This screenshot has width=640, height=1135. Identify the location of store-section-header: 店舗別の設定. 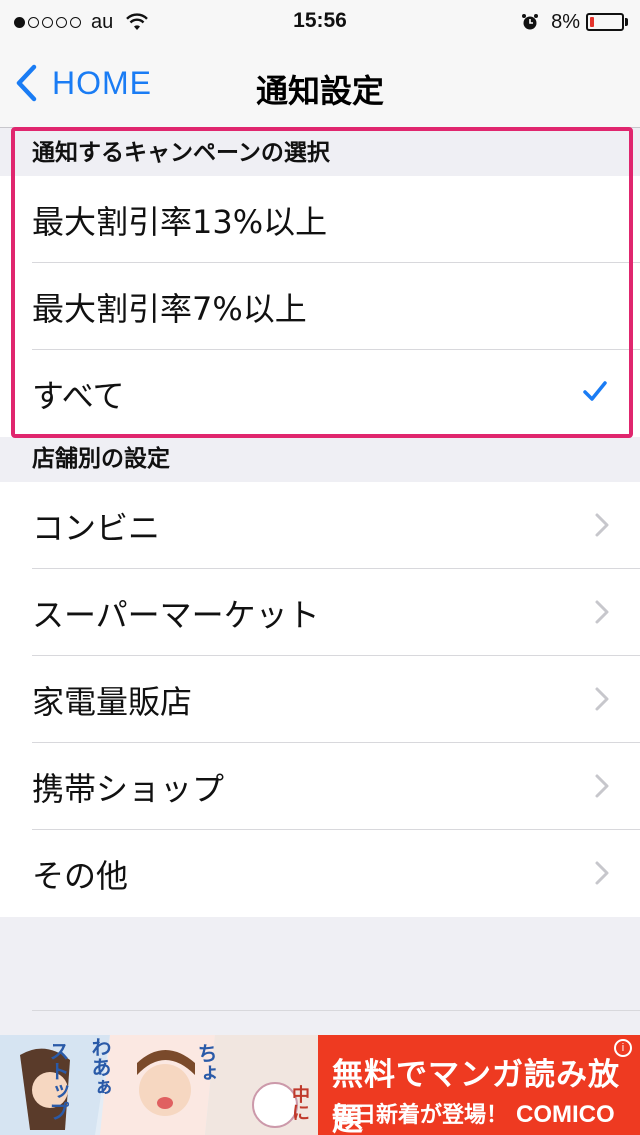
(101, 459).